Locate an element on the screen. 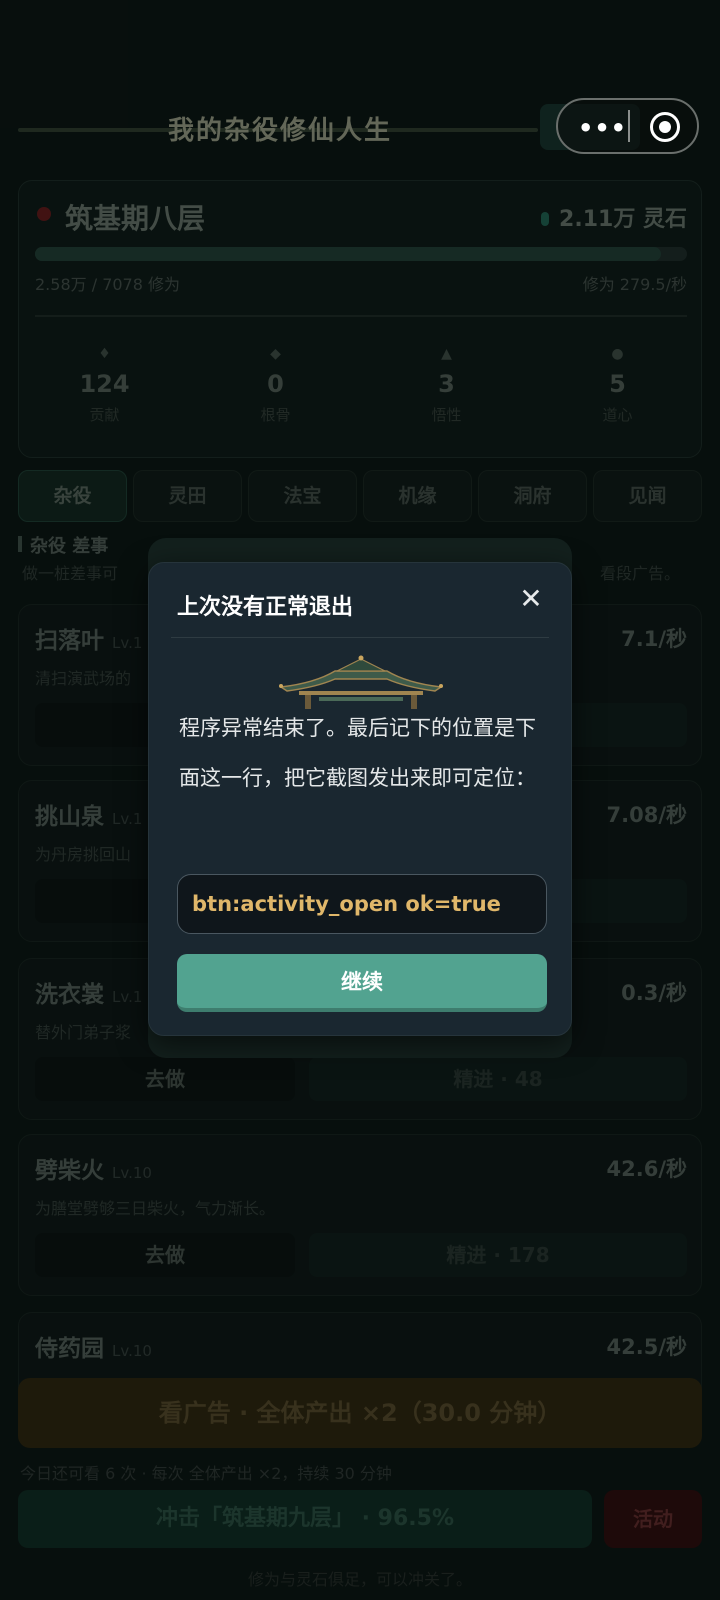  dialog-divider is located at coordinates (360, 637).